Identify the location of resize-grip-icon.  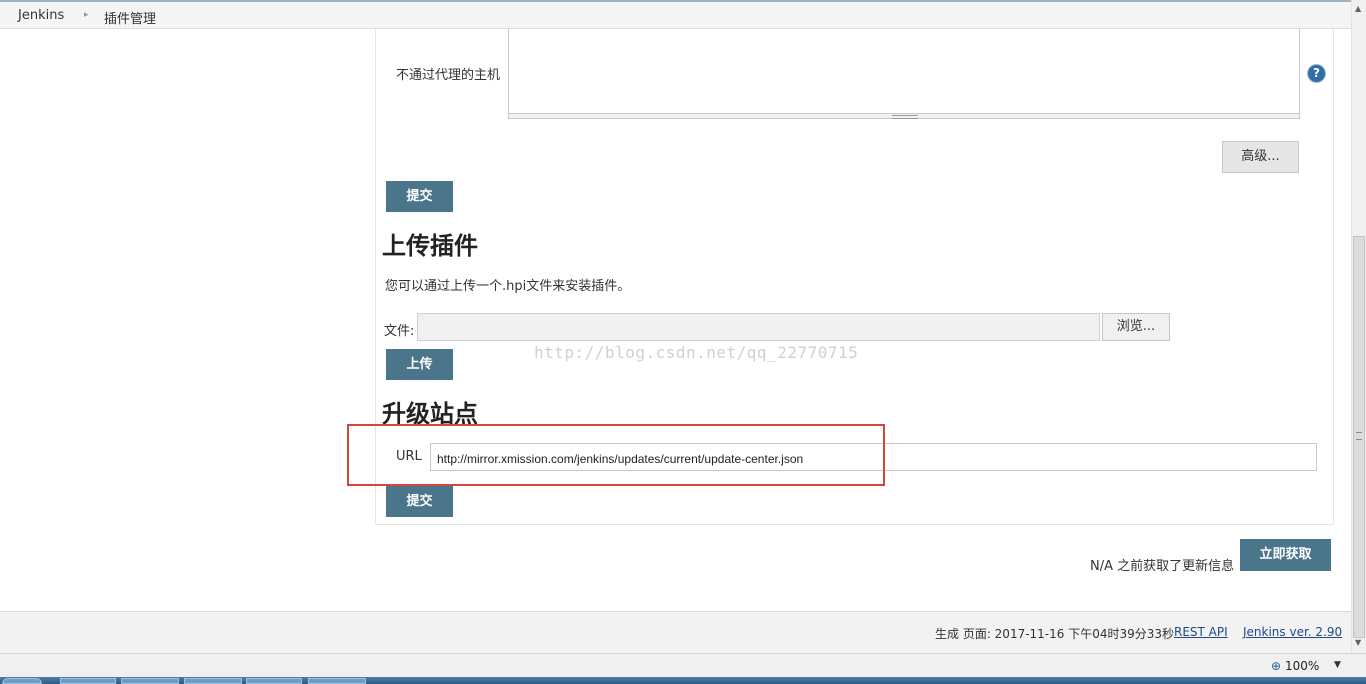
(905, 117).